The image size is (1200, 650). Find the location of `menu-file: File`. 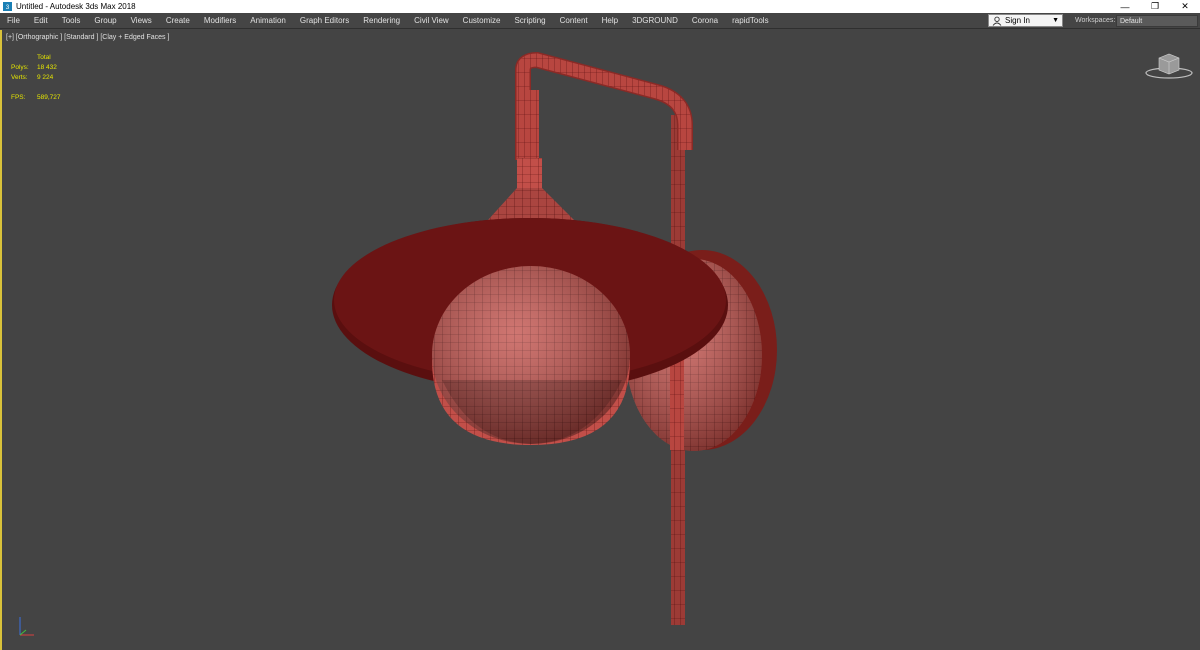

menu-file: File is located at coordinates (13, 21).